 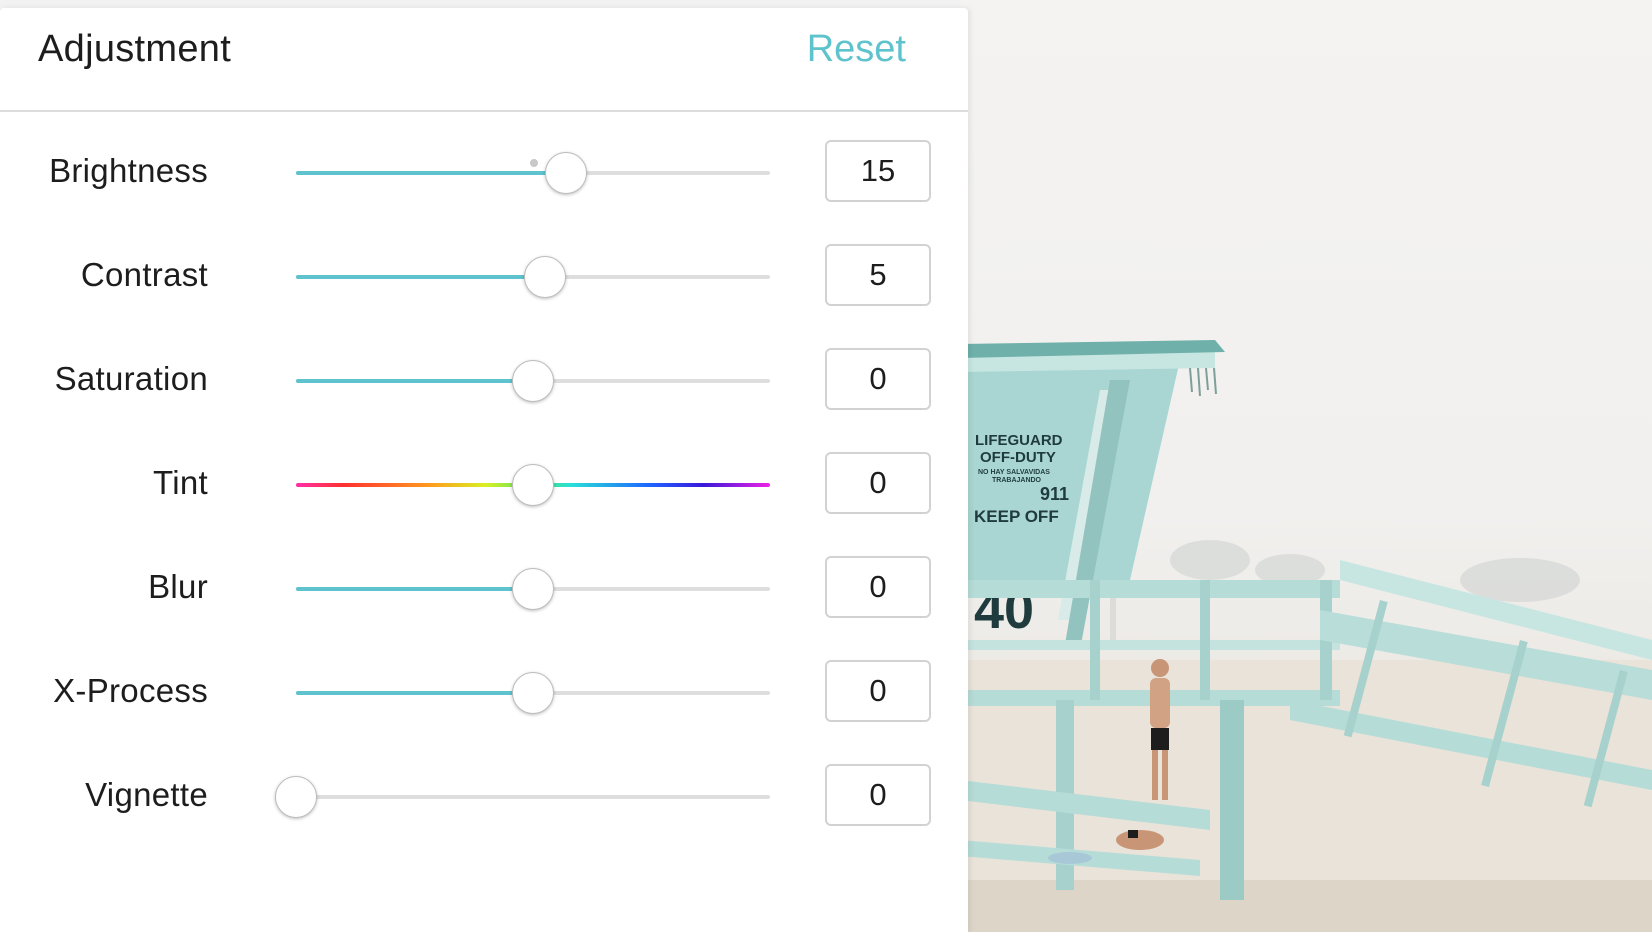 I want to click on adjustment-row-x-process: X-Process, so click(x=484, y=693).